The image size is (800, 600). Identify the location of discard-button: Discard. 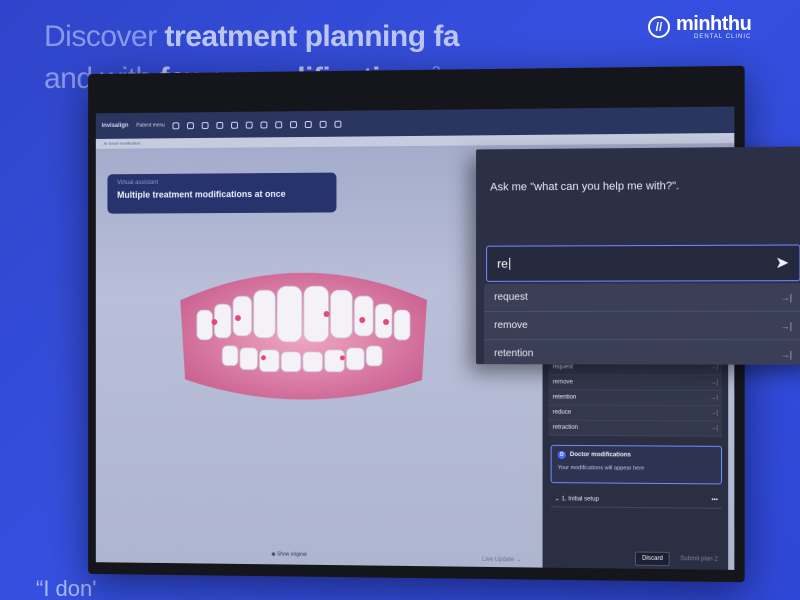
(652, 559).